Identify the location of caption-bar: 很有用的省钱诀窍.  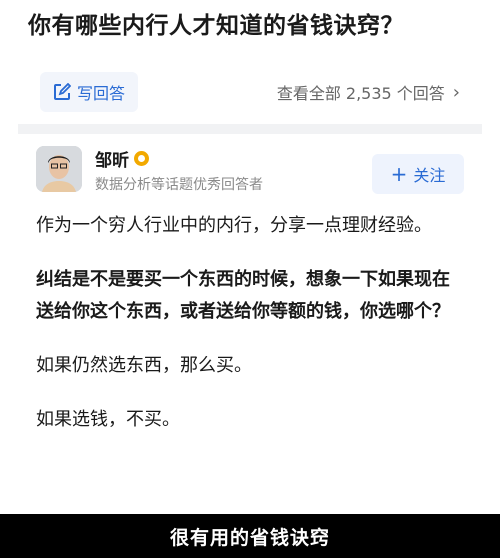
(250, 536).